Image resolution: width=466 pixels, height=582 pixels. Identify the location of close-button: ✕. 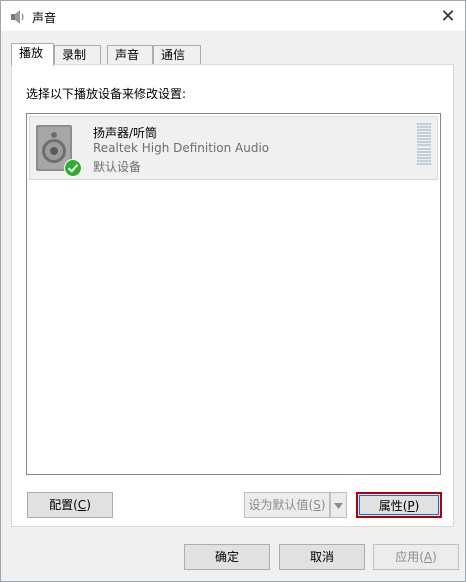
(448, 16).